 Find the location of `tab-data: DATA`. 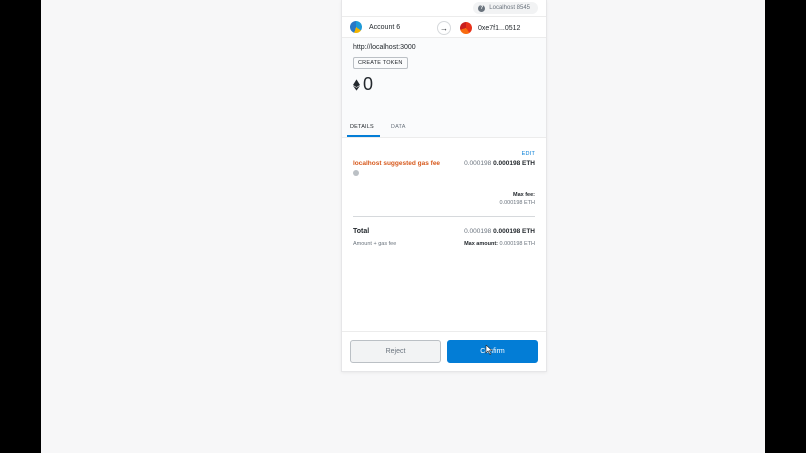

tab-data: DATA is located at coordinates (400, 130).